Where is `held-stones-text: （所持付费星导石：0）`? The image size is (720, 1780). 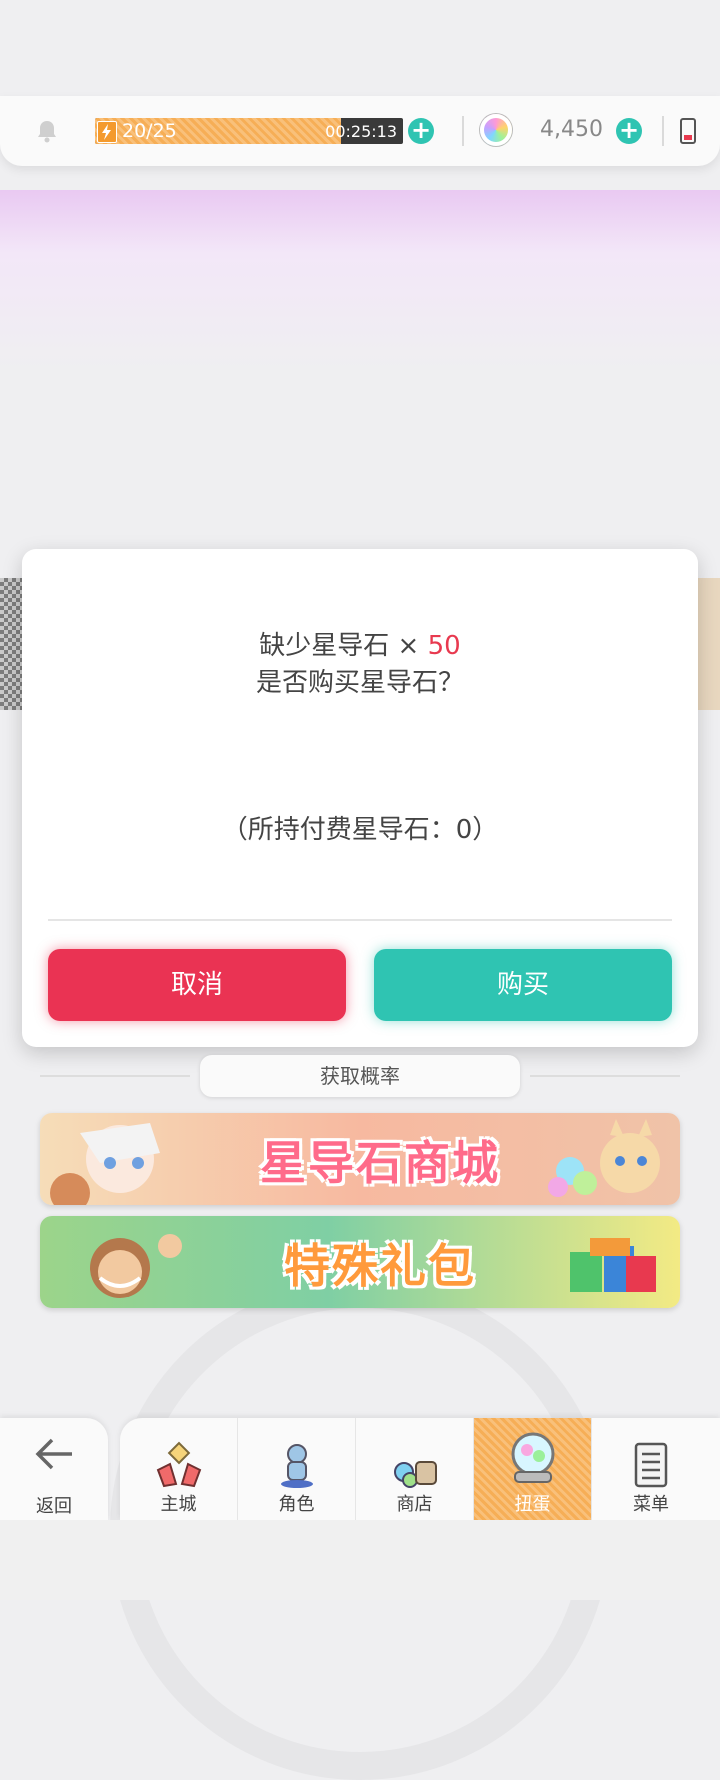 held-stones-text: （所持付费星导石：0） is located at coordinates (360, 830).